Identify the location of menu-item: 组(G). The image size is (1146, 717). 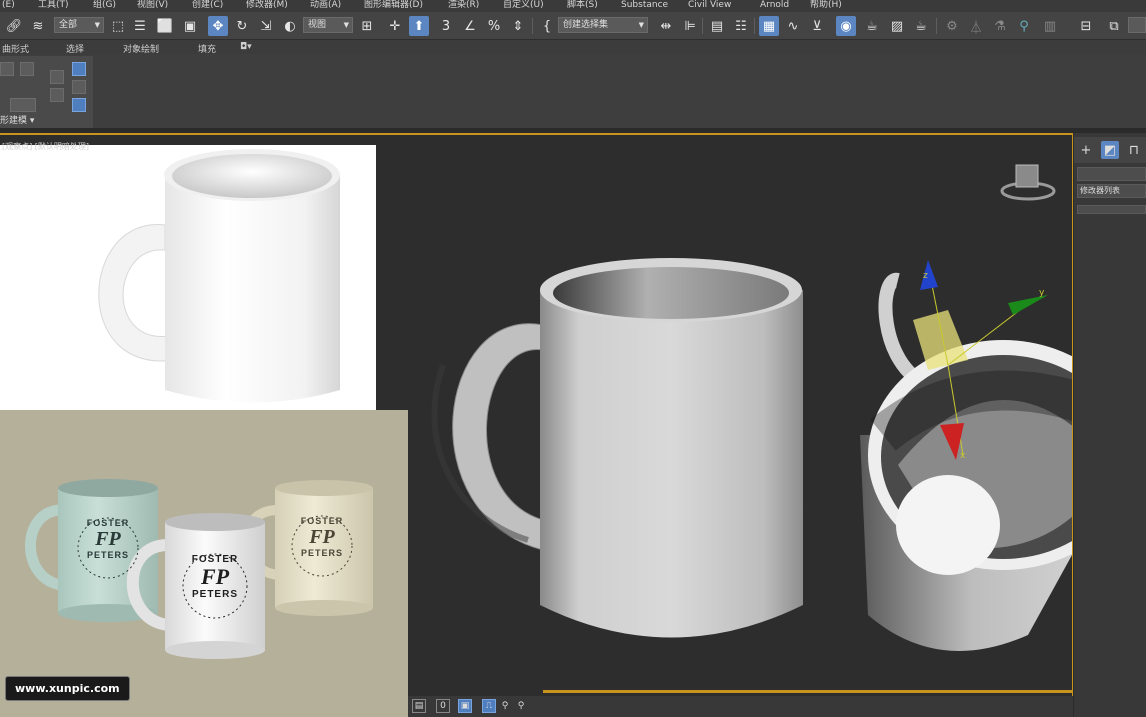
(104, 5).